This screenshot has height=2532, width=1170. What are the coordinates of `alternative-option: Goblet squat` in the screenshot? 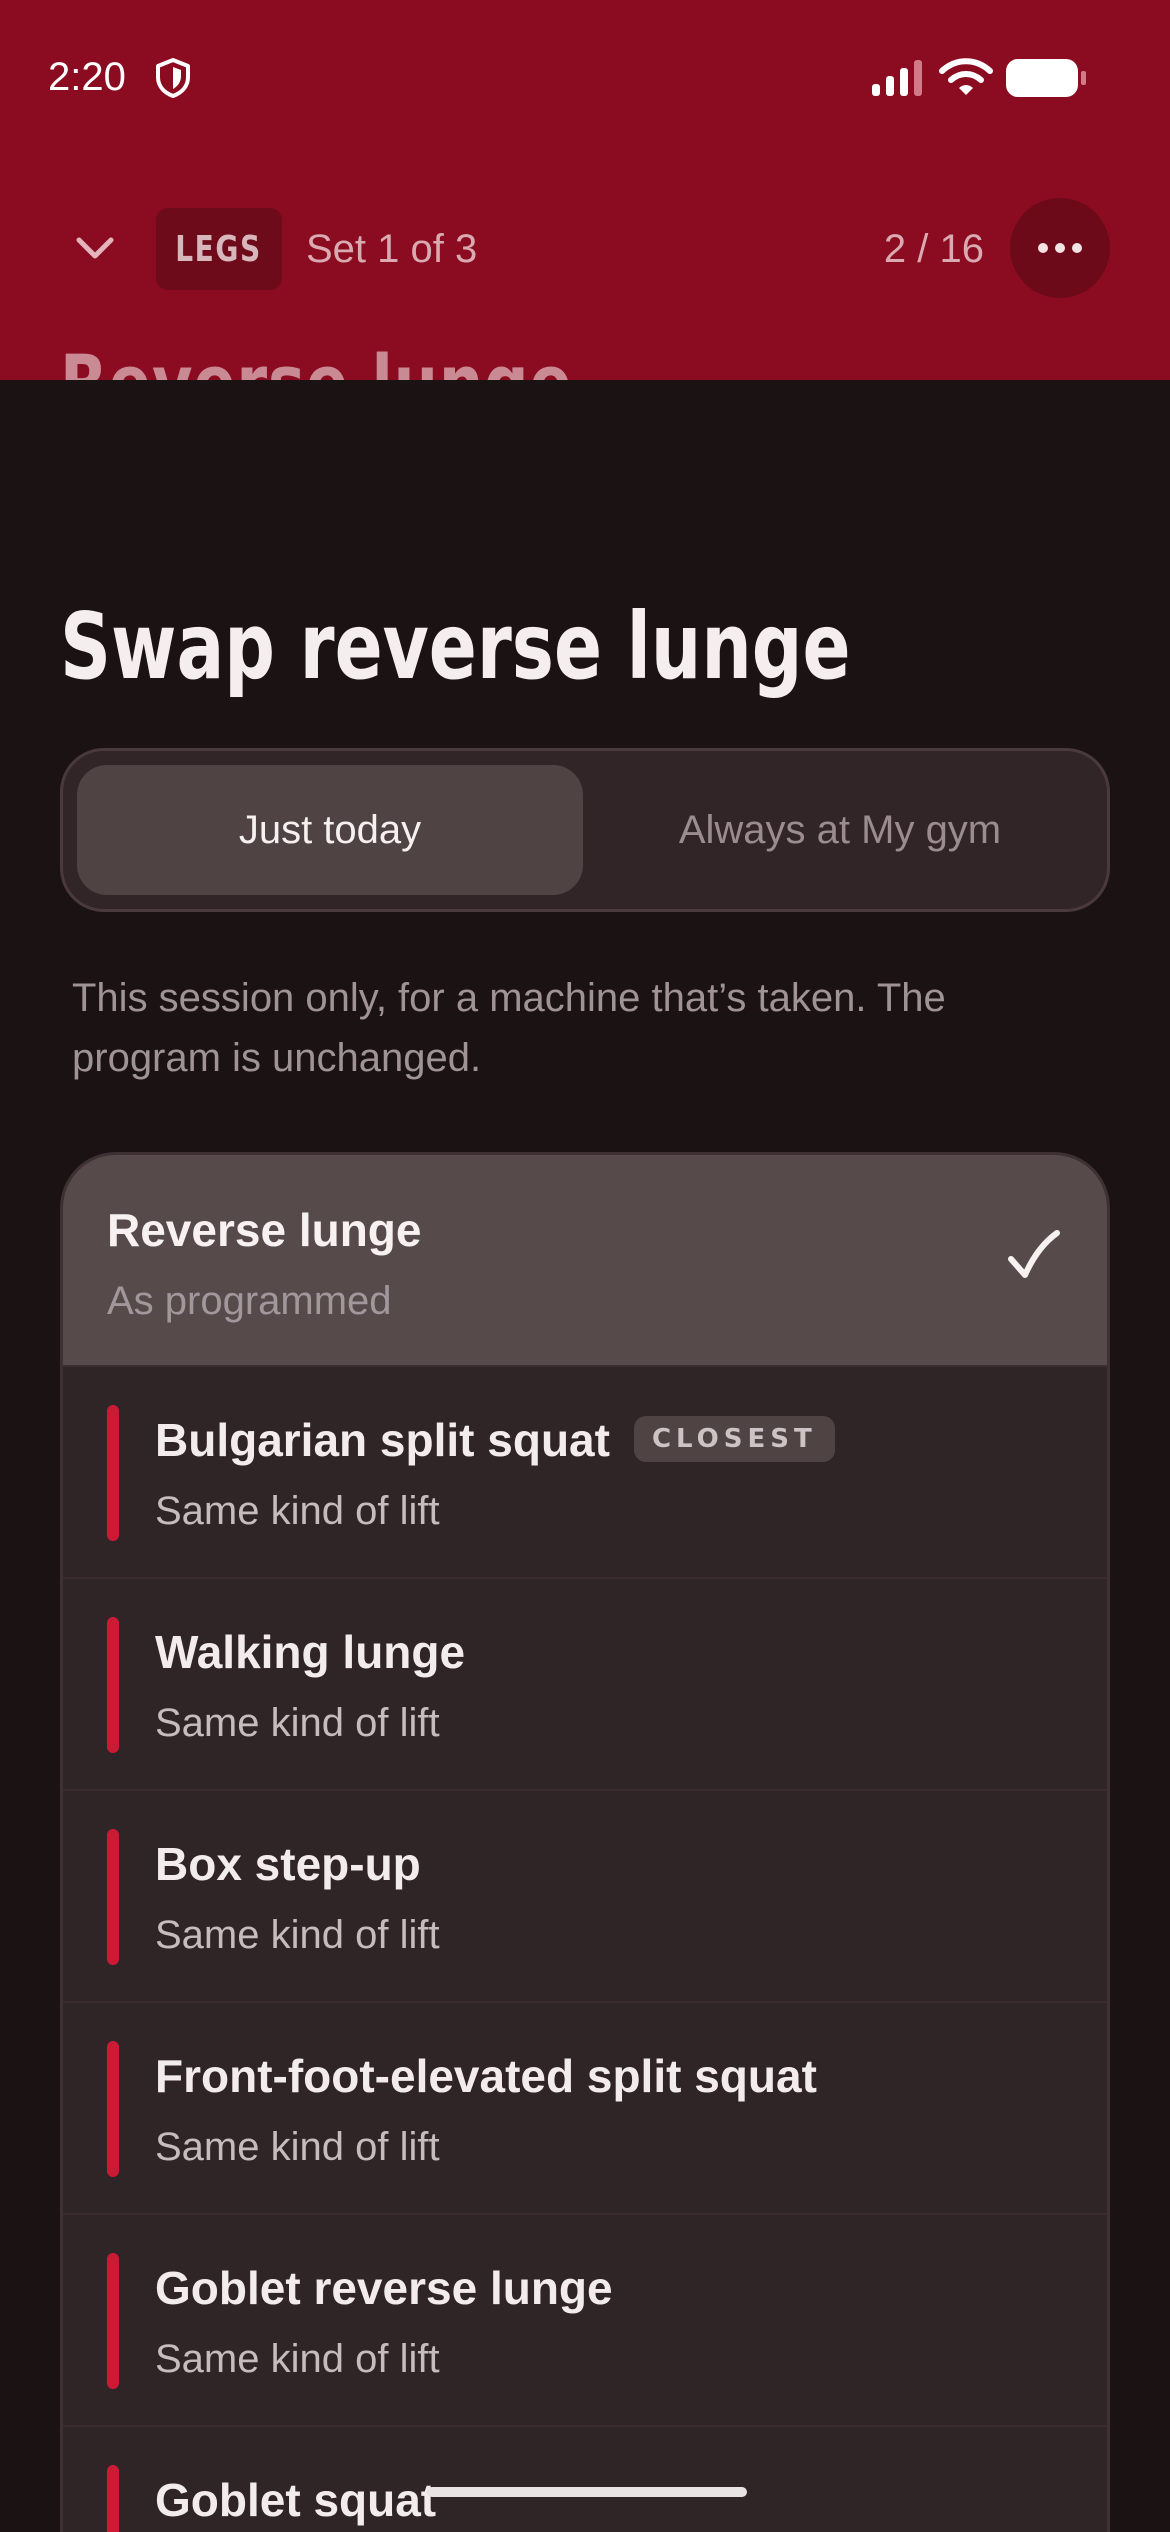 It's located at (585, 2479).